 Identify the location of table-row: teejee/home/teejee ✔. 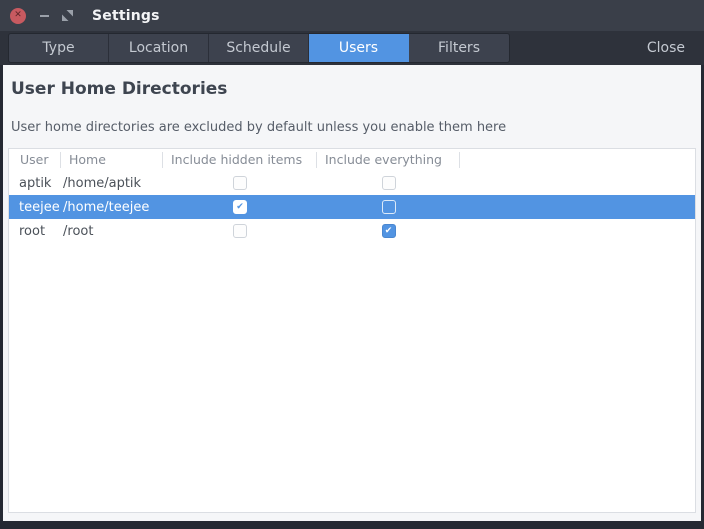
(352, 207).